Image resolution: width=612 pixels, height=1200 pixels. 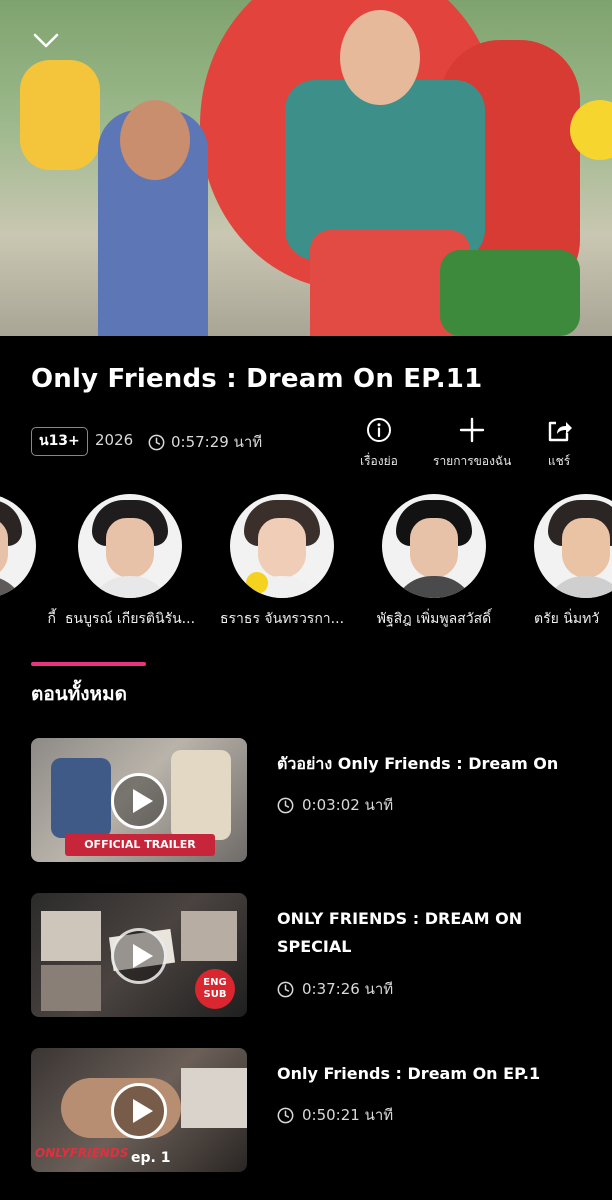 I want to click on episode-duration: 0:37:26 นาที, so click(x=335, y=989).